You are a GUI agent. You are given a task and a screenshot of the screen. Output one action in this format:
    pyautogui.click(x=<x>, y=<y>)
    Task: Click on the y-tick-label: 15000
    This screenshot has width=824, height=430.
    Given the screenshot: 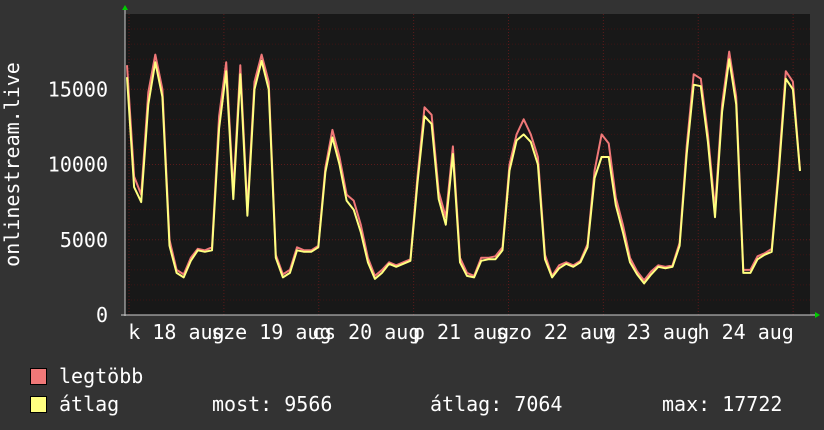 What is the action you would take?
    pyautogui.click(x=78, y=89)
    